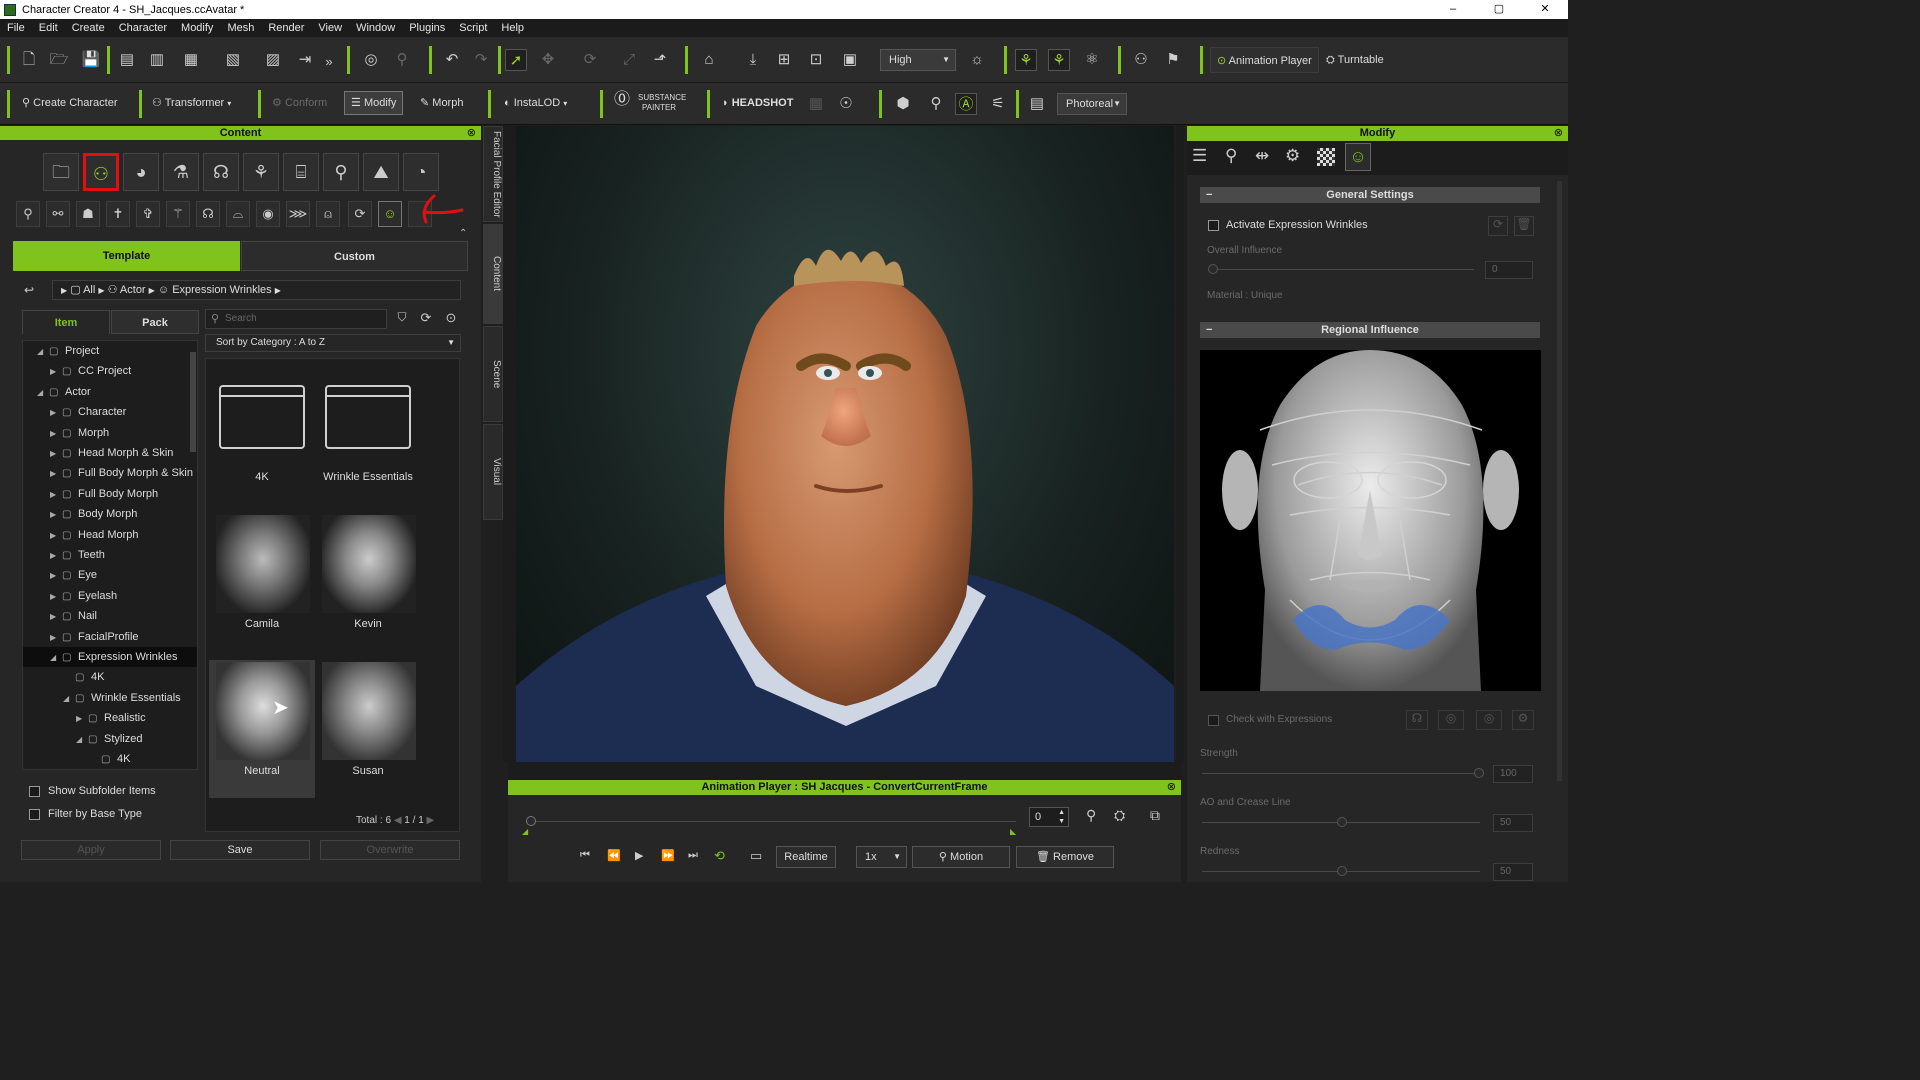 The height and width of the screenshot is (1080, 1920). Describe the element at coordinates (1091, 815) in the screenshot. I see `character-pose-icon: ⚲` at that location.